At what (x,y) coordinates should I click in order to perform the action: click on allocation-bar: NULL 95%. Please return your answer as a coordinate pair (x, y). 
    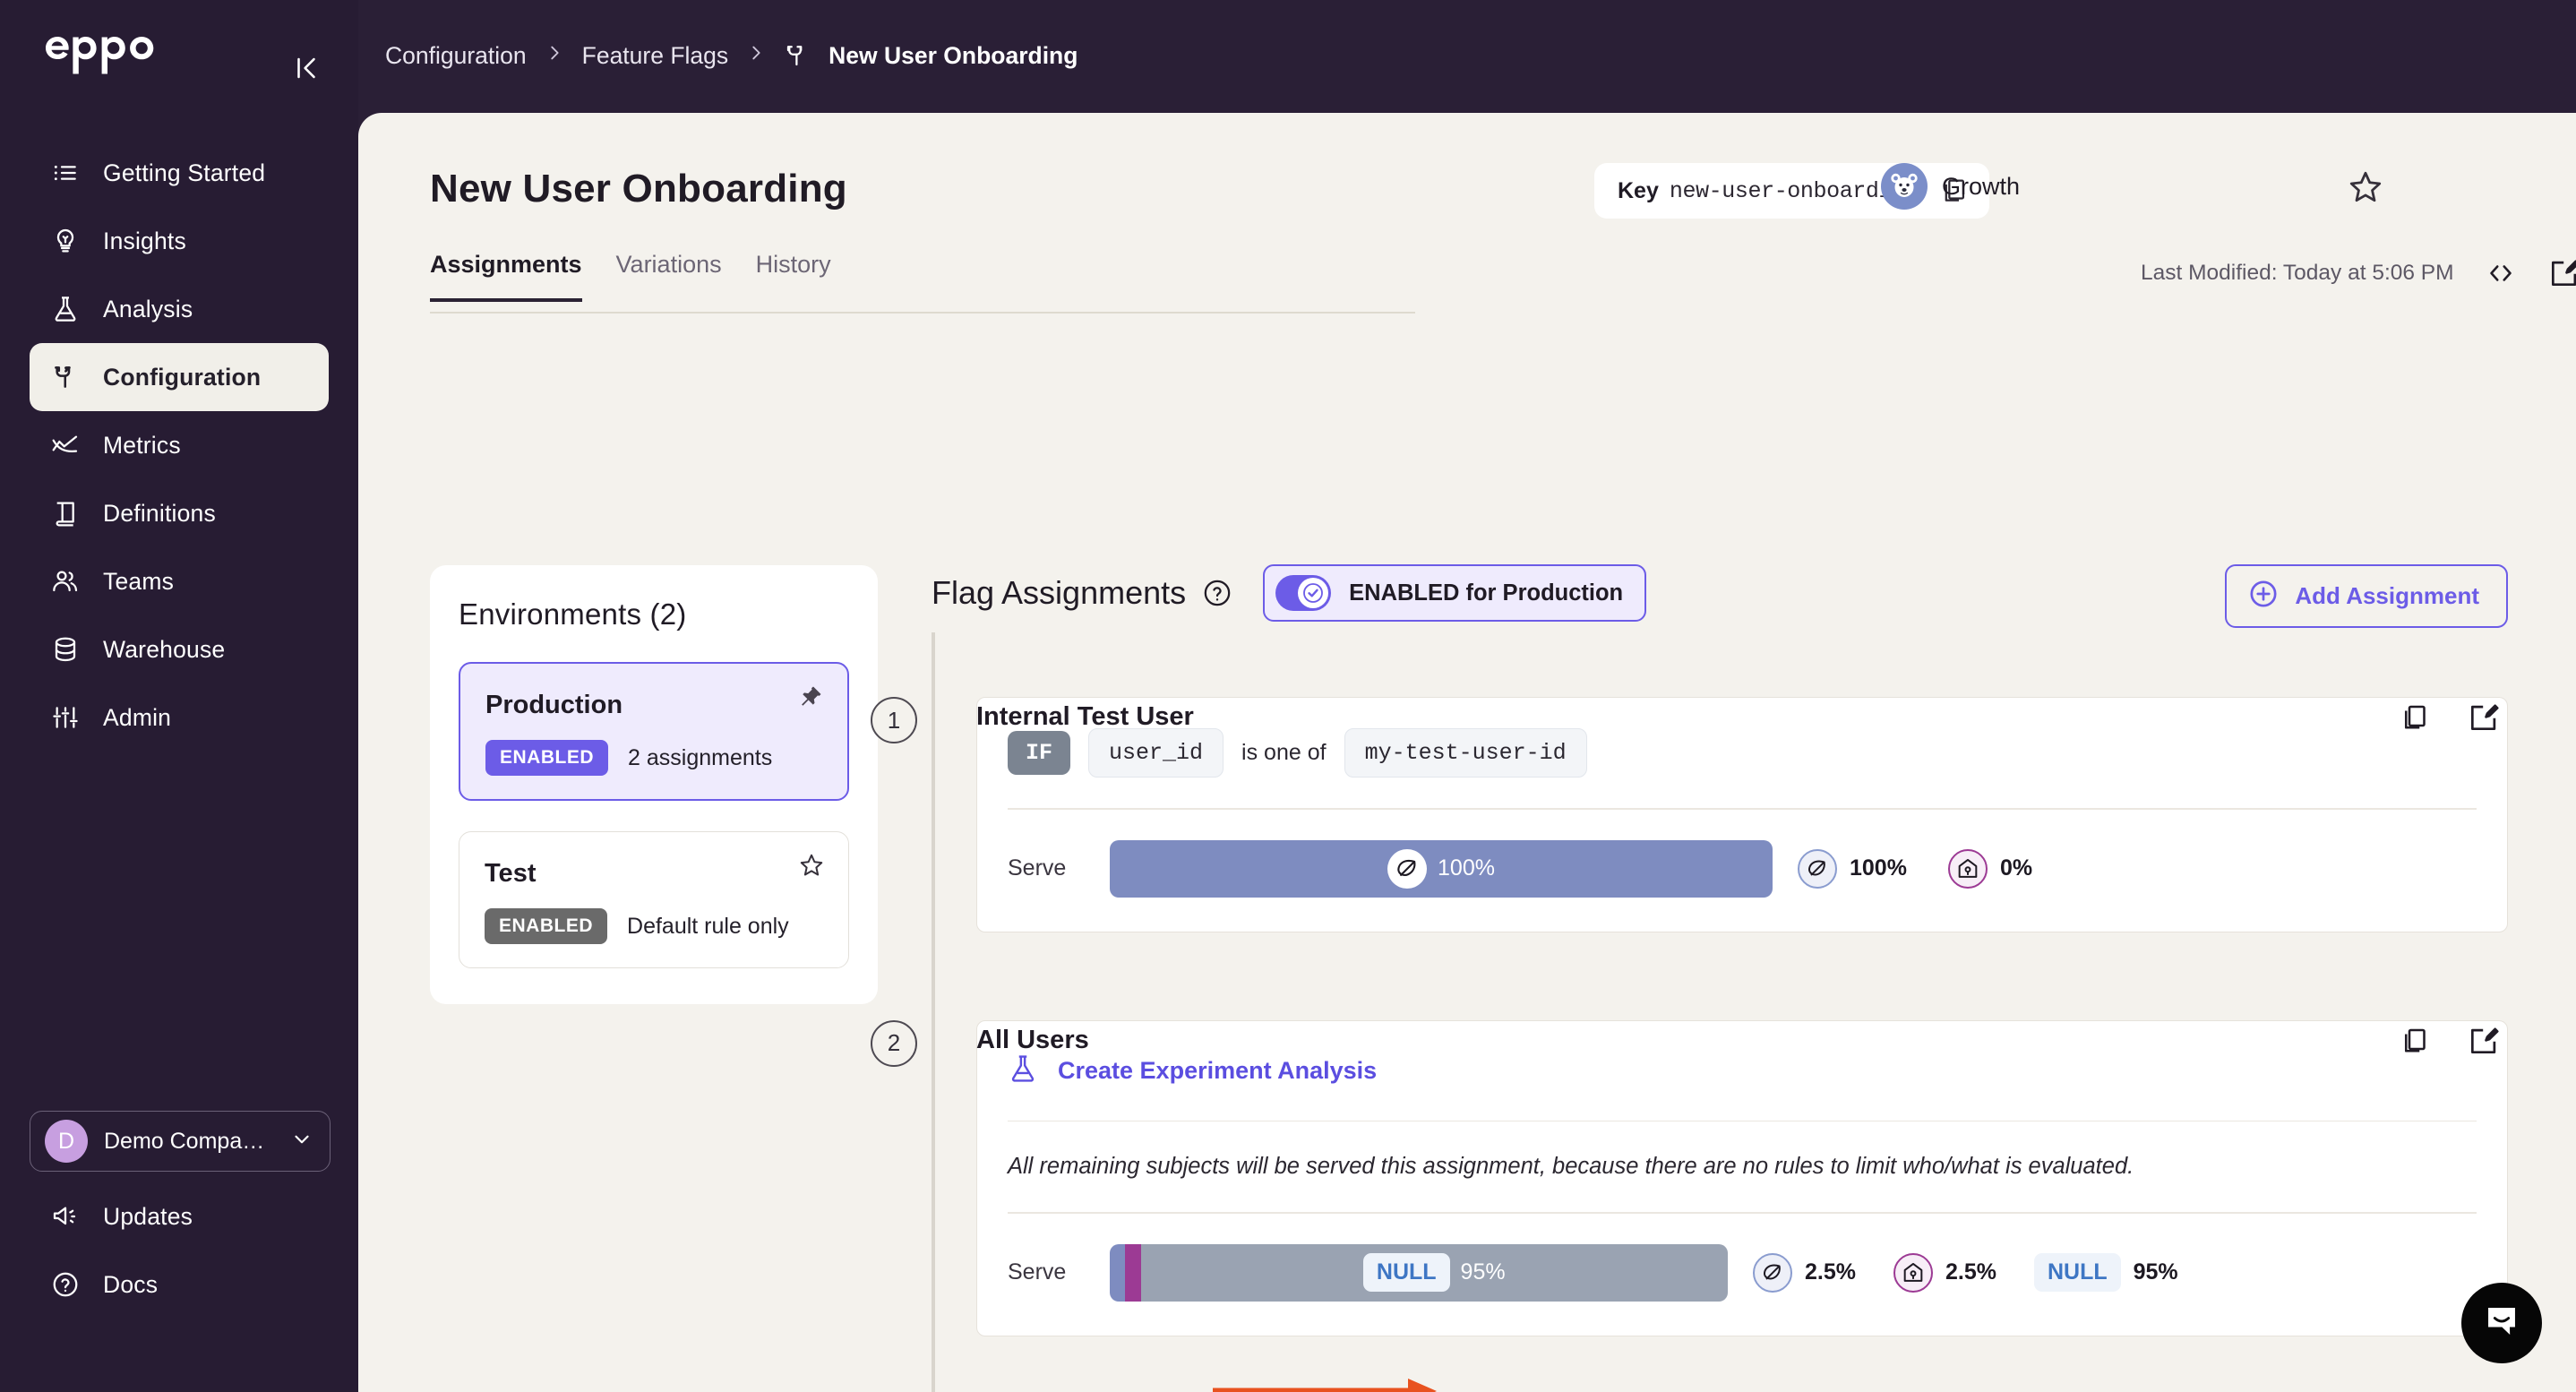
    Looking at the image, I should click on (1419, 1273).